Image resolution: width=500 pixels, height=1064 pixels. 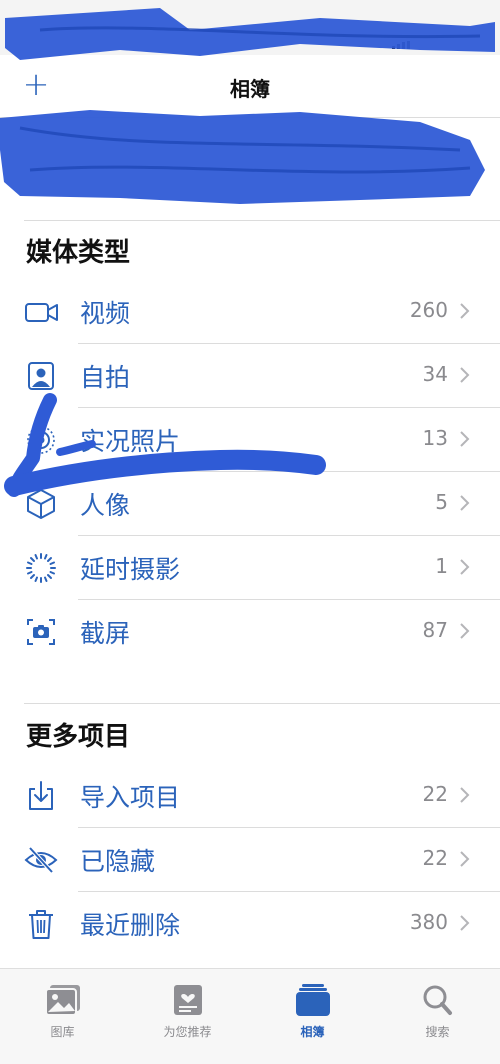 What do you see at coordinates (312, 1000) in the screenshot?
I see `albums-icon` at bounding box center [312, 1000].